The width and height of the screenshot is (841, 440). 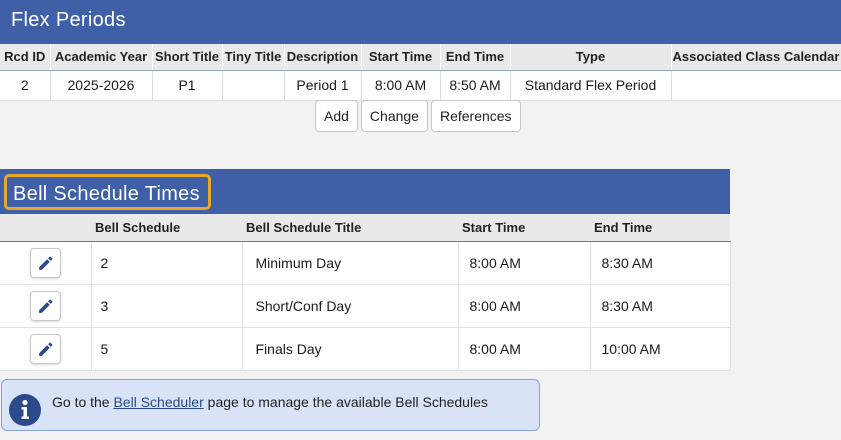 What do you see at coordinates (756, 85) in the screenshot?
I see `cell-associated-class-calendar` at bounding box center [756, 85].